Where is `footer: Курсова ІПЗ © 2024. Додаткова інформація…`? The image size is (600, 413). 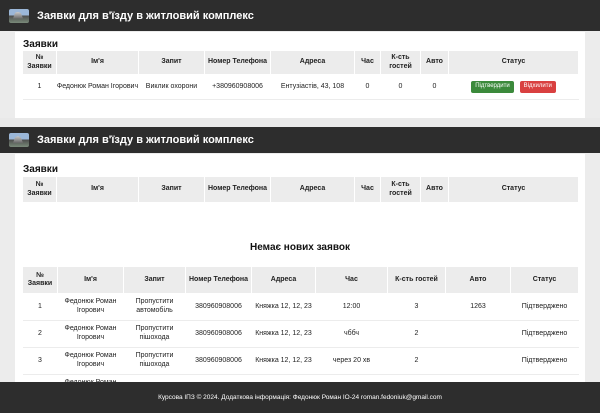
footer: Курсова ІПЗ © 2024. Додаткова інформація… is located at coordinates (300, 397).